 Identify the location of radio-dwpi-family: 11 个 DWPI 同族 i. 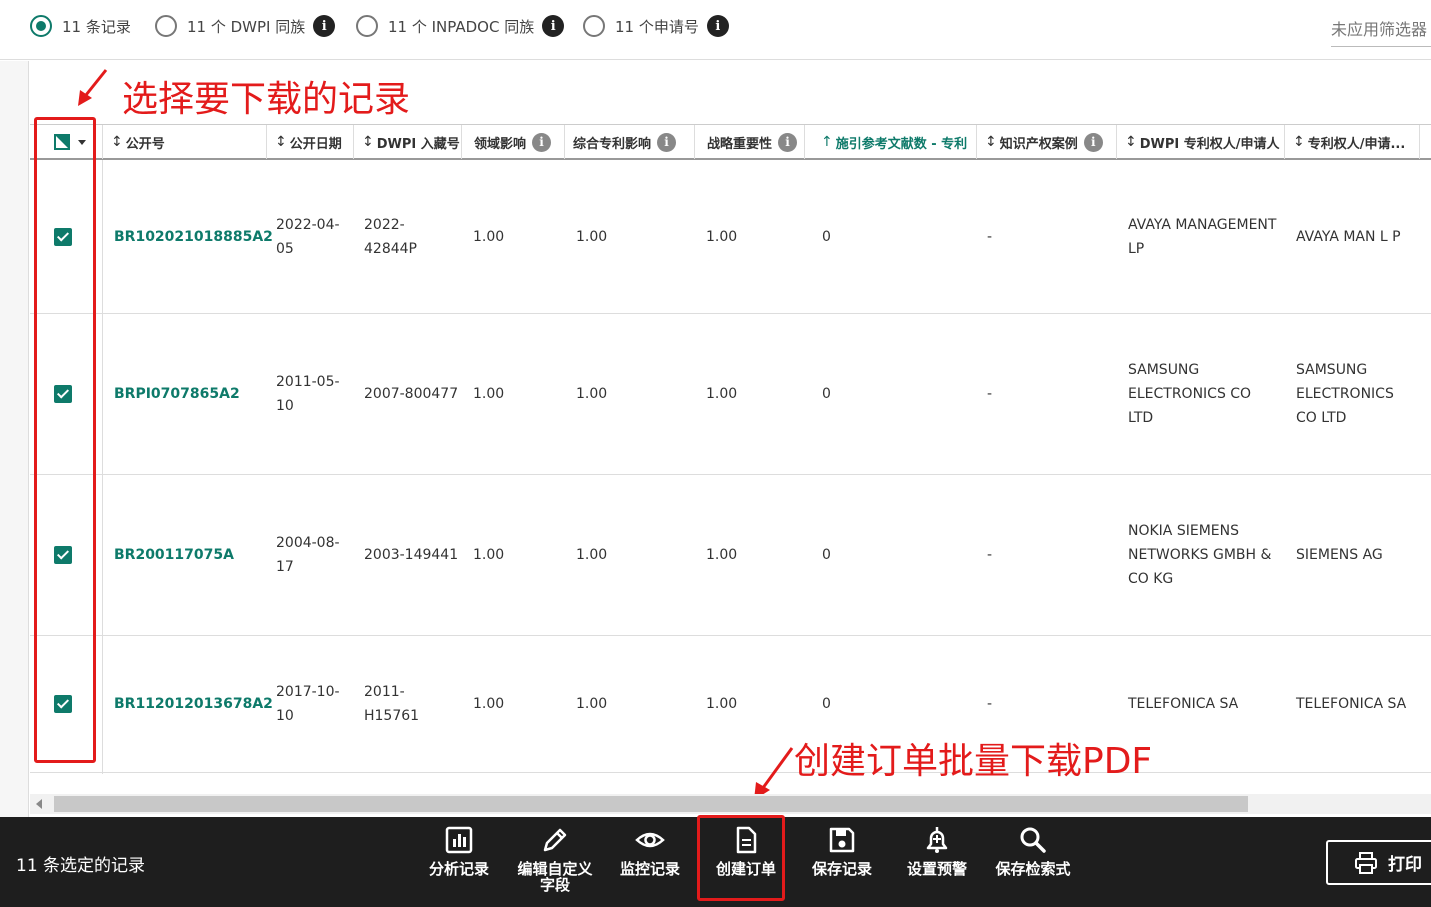
(245, 26).